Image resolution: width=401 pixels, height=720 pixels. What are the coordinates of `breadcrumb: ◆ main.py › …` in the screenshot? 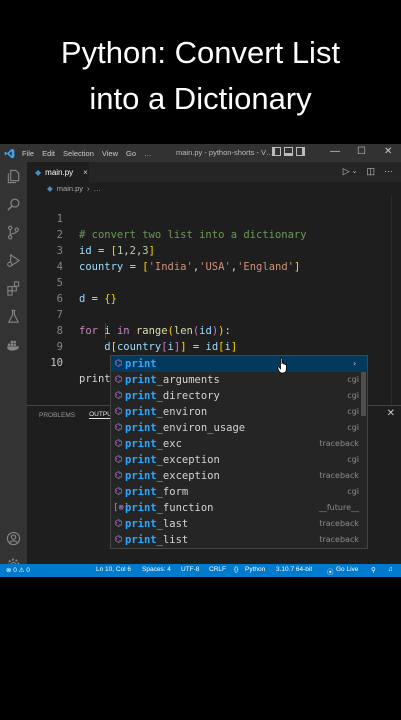 It's located at (64, 188).